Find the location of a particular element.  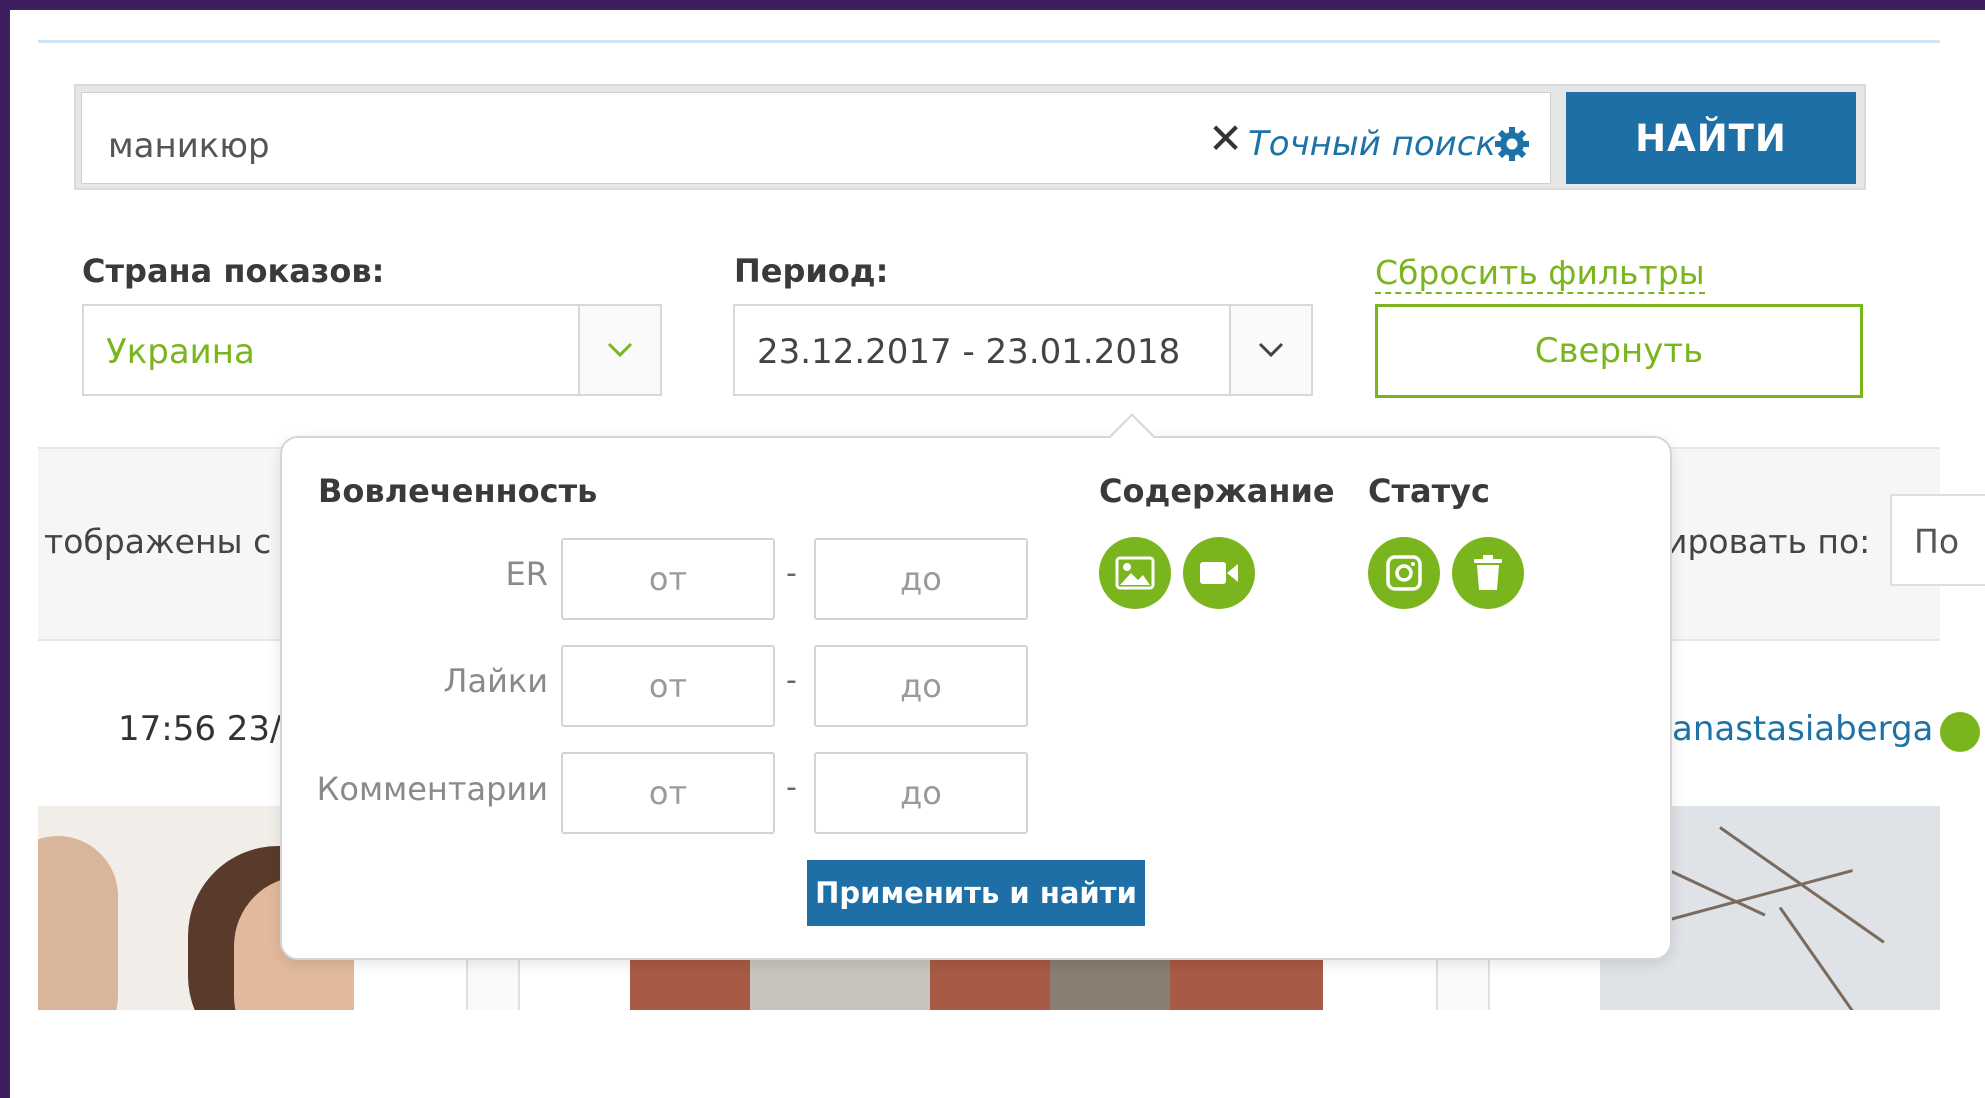

top-border is located at coordinates (989, 41).